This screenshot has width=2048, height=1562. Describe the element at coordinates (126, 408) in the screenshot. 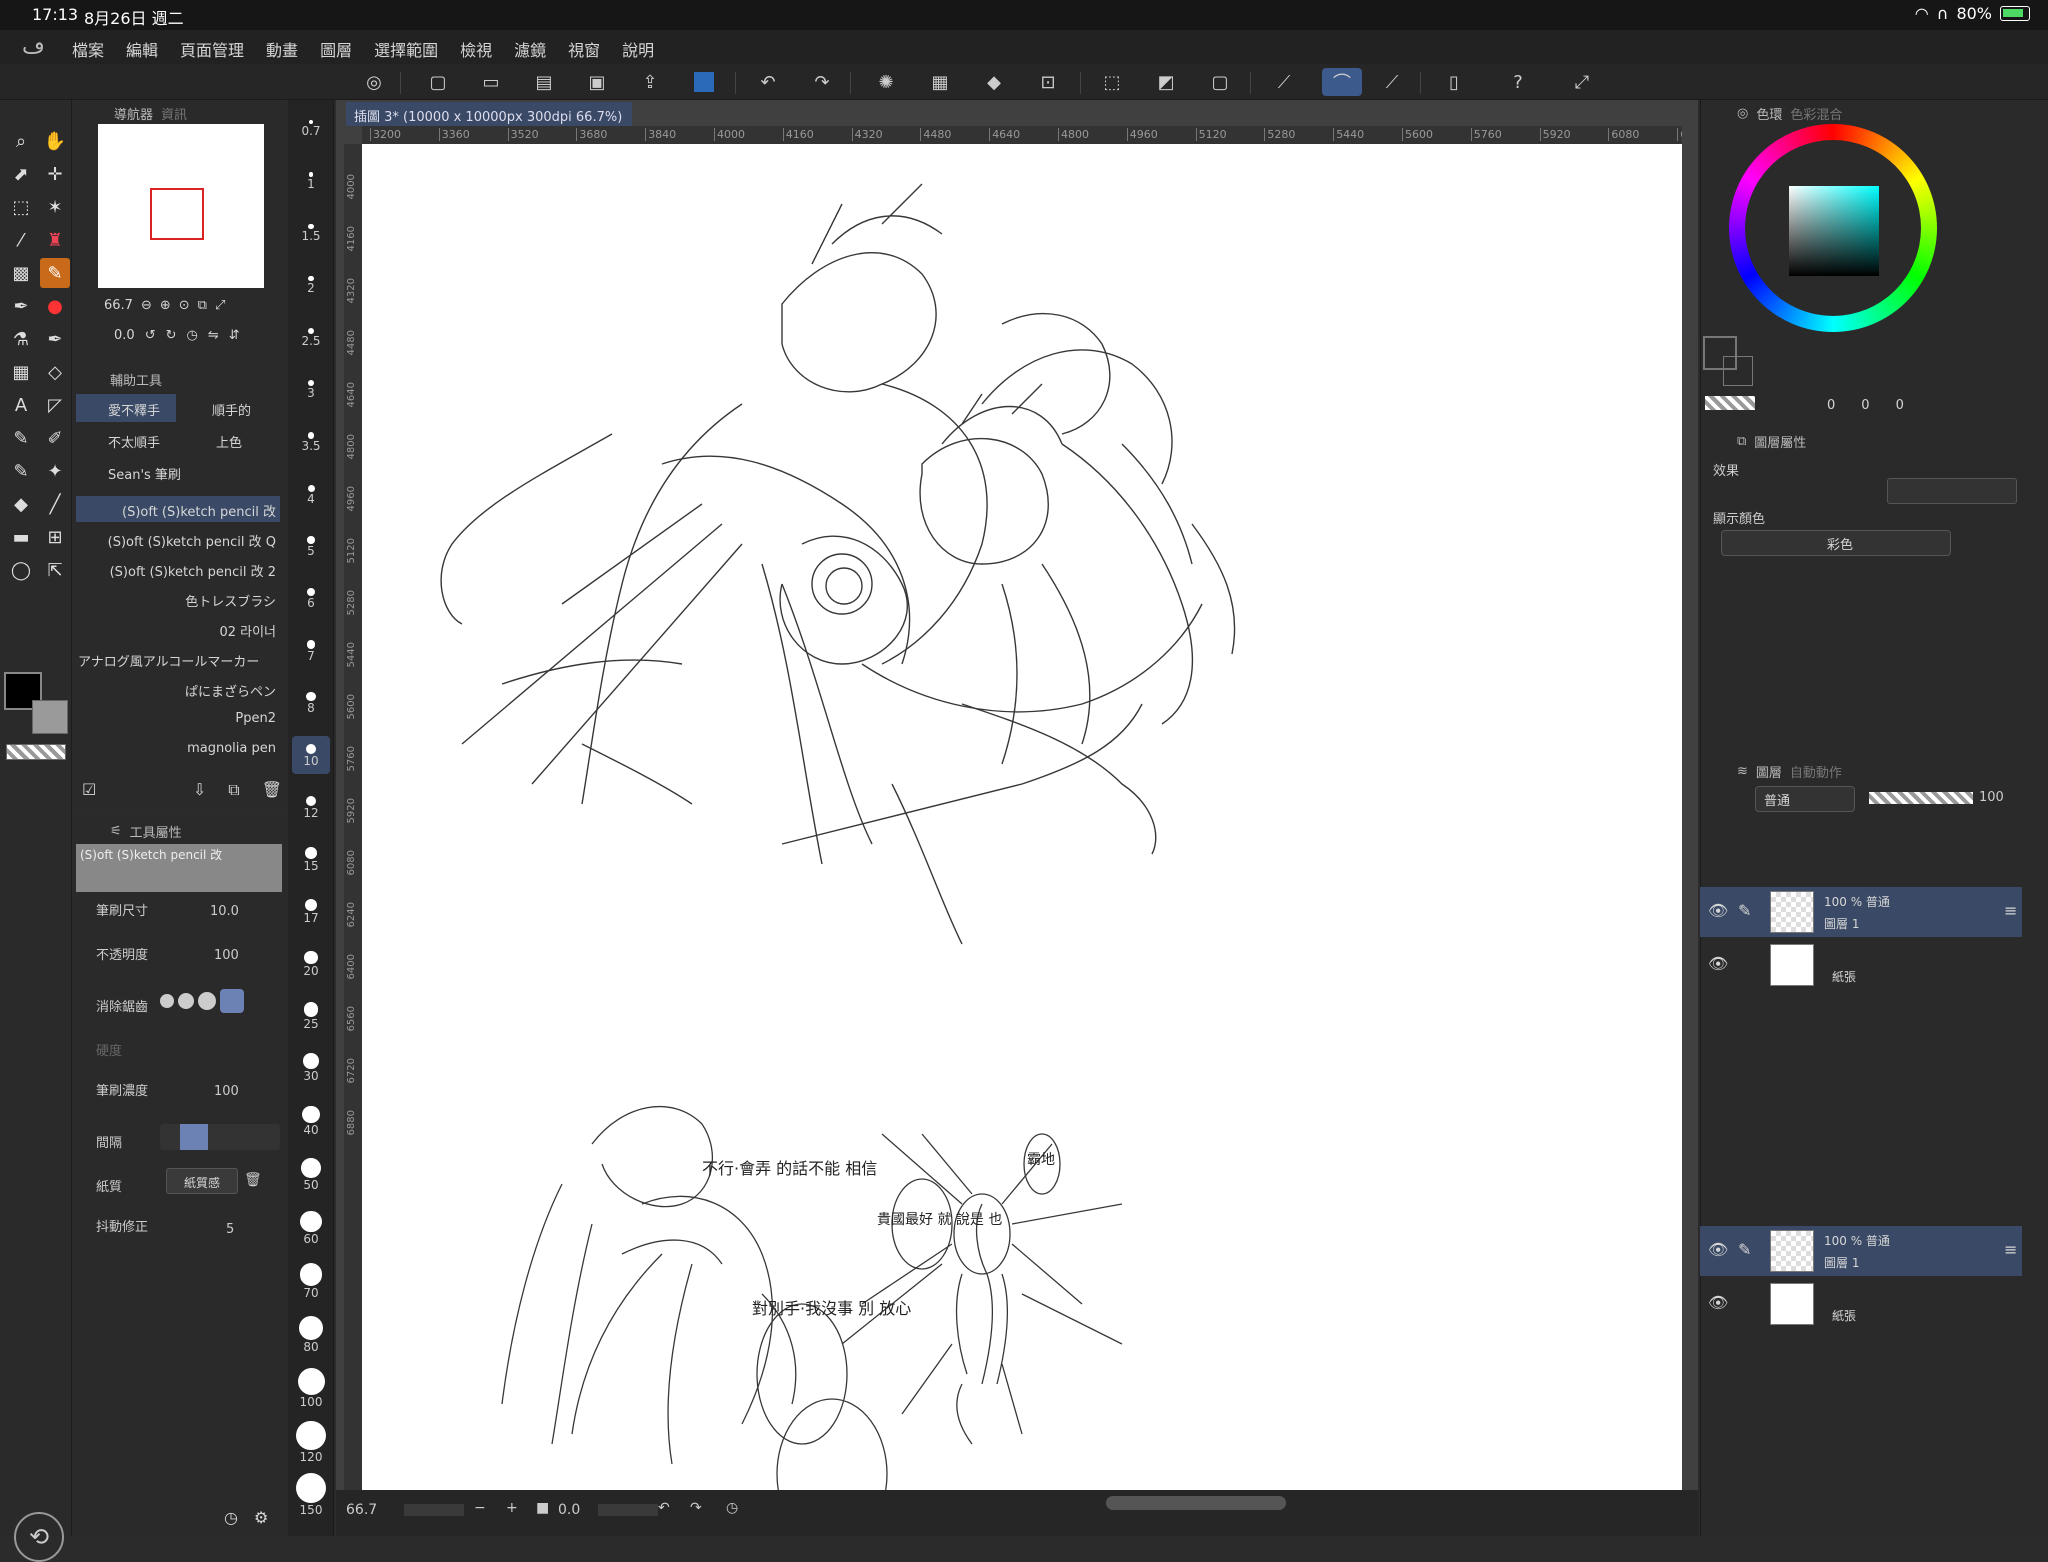

I see `group-favorite: 愛不釋手` at that location.